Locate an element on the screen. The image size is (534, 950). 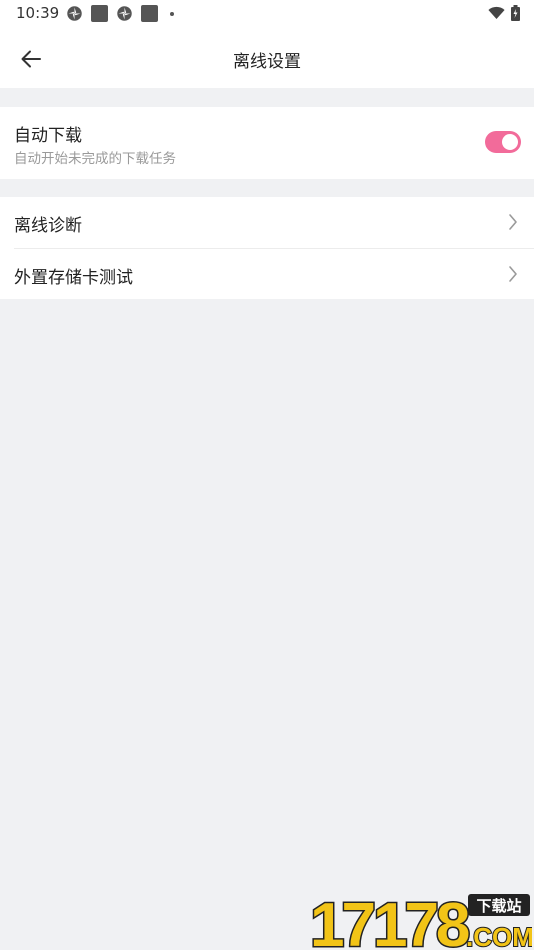
auto-download-toggle is located at coordinates (503, 142).